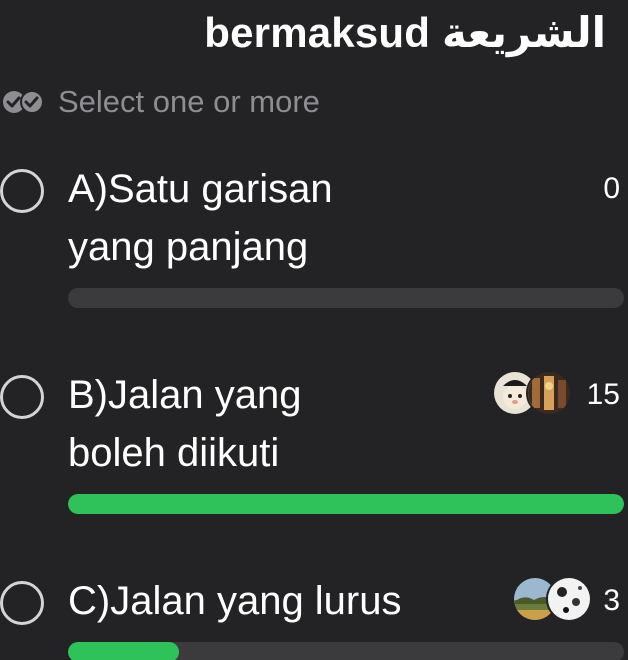  Describe the element at coordinates (124, 651) in the screenshot. I see `option-c-result-fill` at that location.